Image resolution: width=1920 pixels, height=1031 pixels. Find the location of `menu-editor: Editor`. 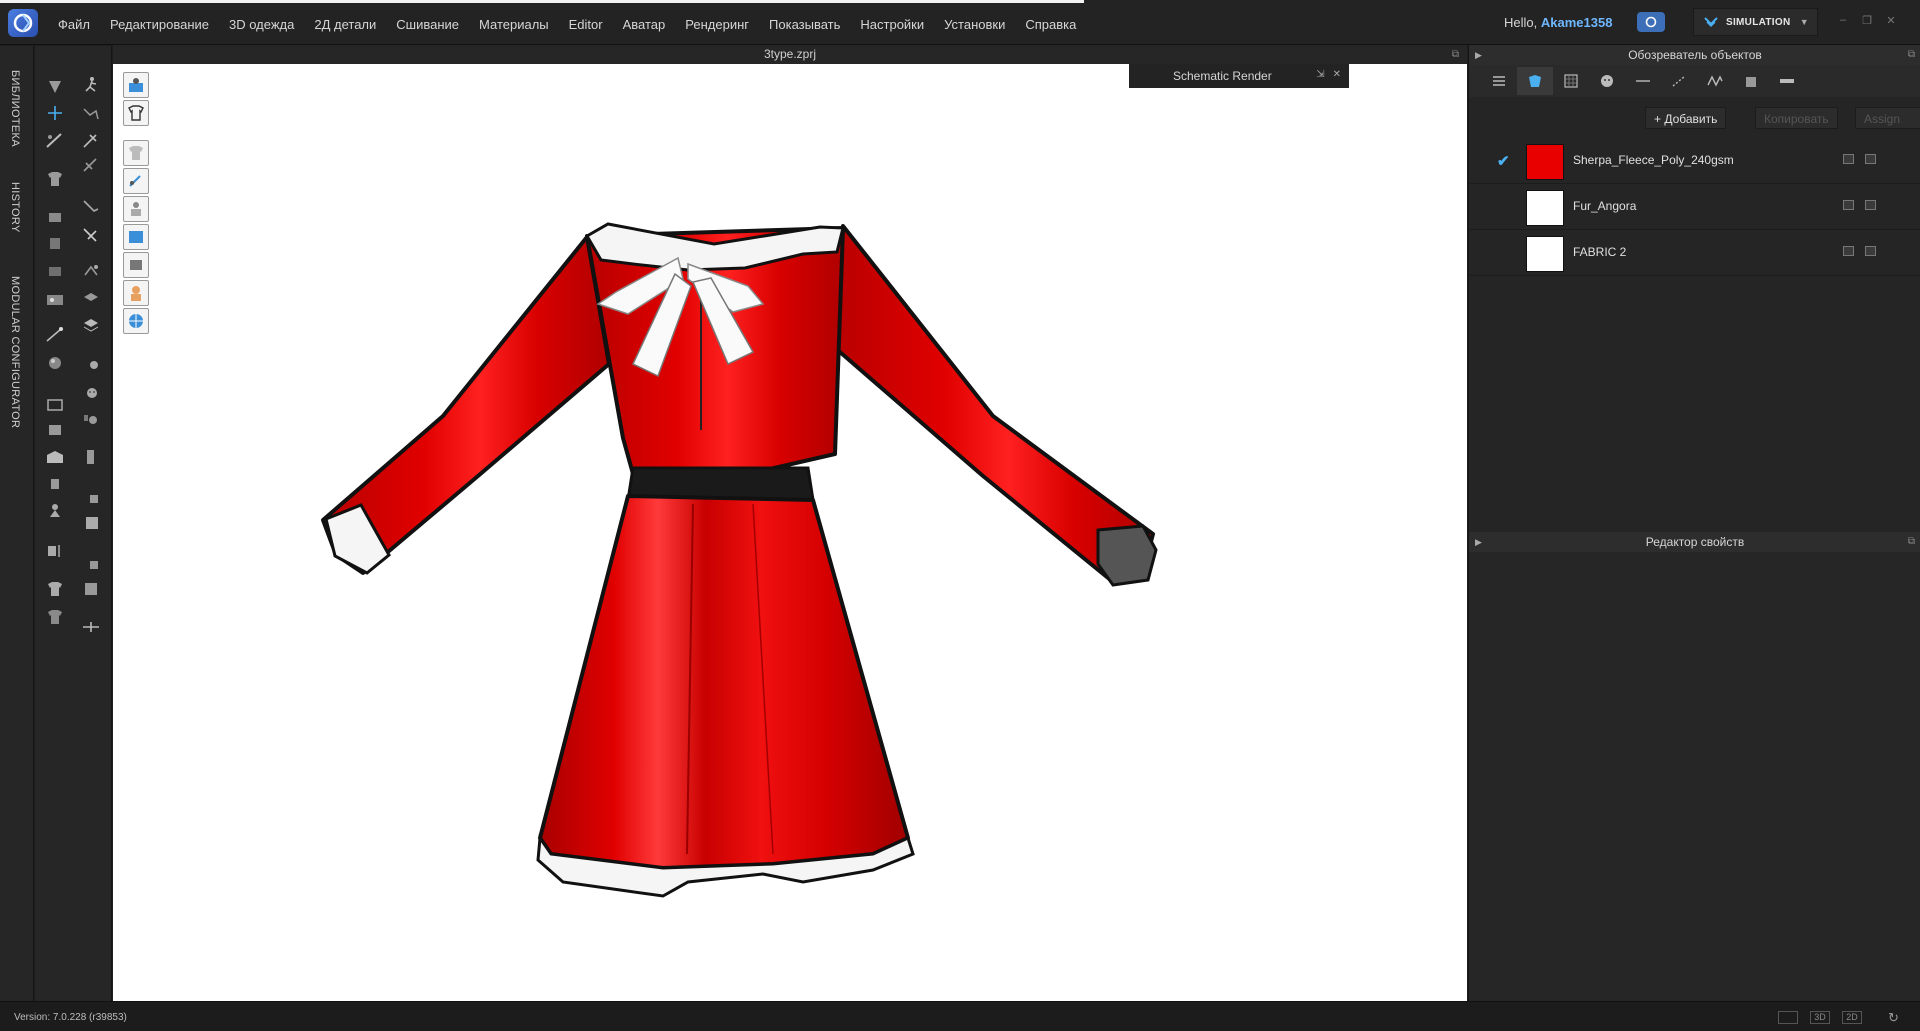

menu-editor: Editor is located at coordinates (586, 22).